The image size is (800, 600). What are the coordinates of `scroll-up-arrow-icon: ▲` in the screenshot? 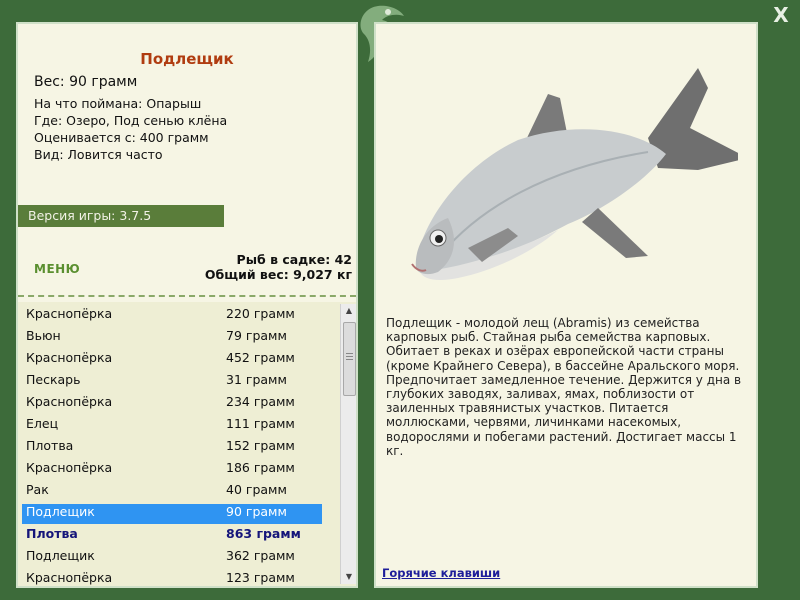 It's located at (348, 311).